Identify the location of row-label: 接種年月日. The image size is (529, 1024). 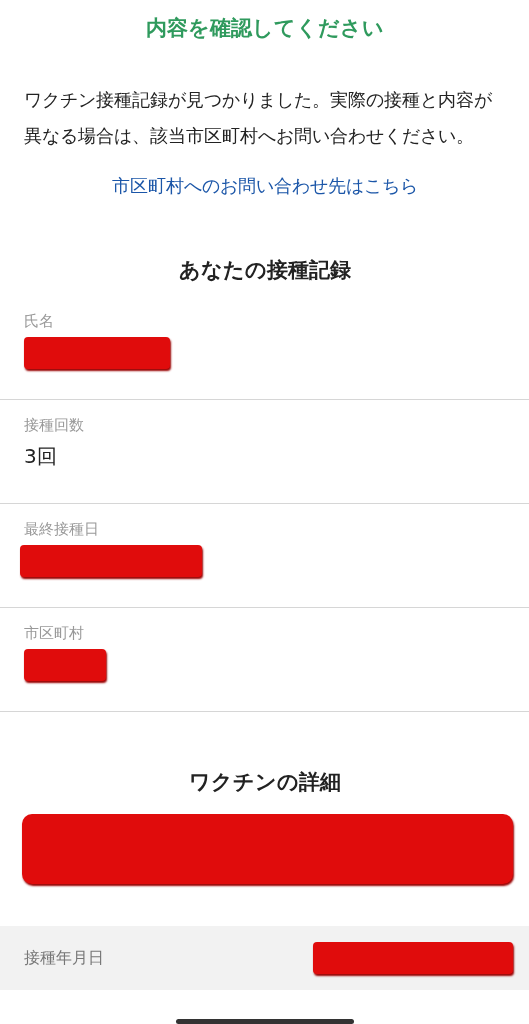
(64, 958).